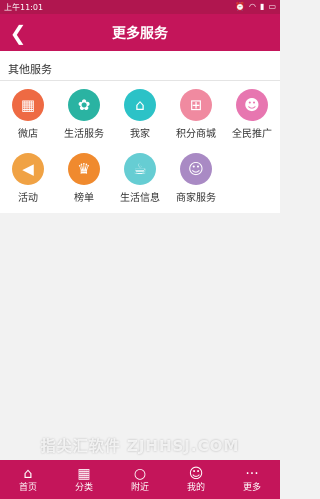 This screenshot has height=499, width=320. I want to click on service-points-mall: ⊞ 积分商城, so click(196, 113).